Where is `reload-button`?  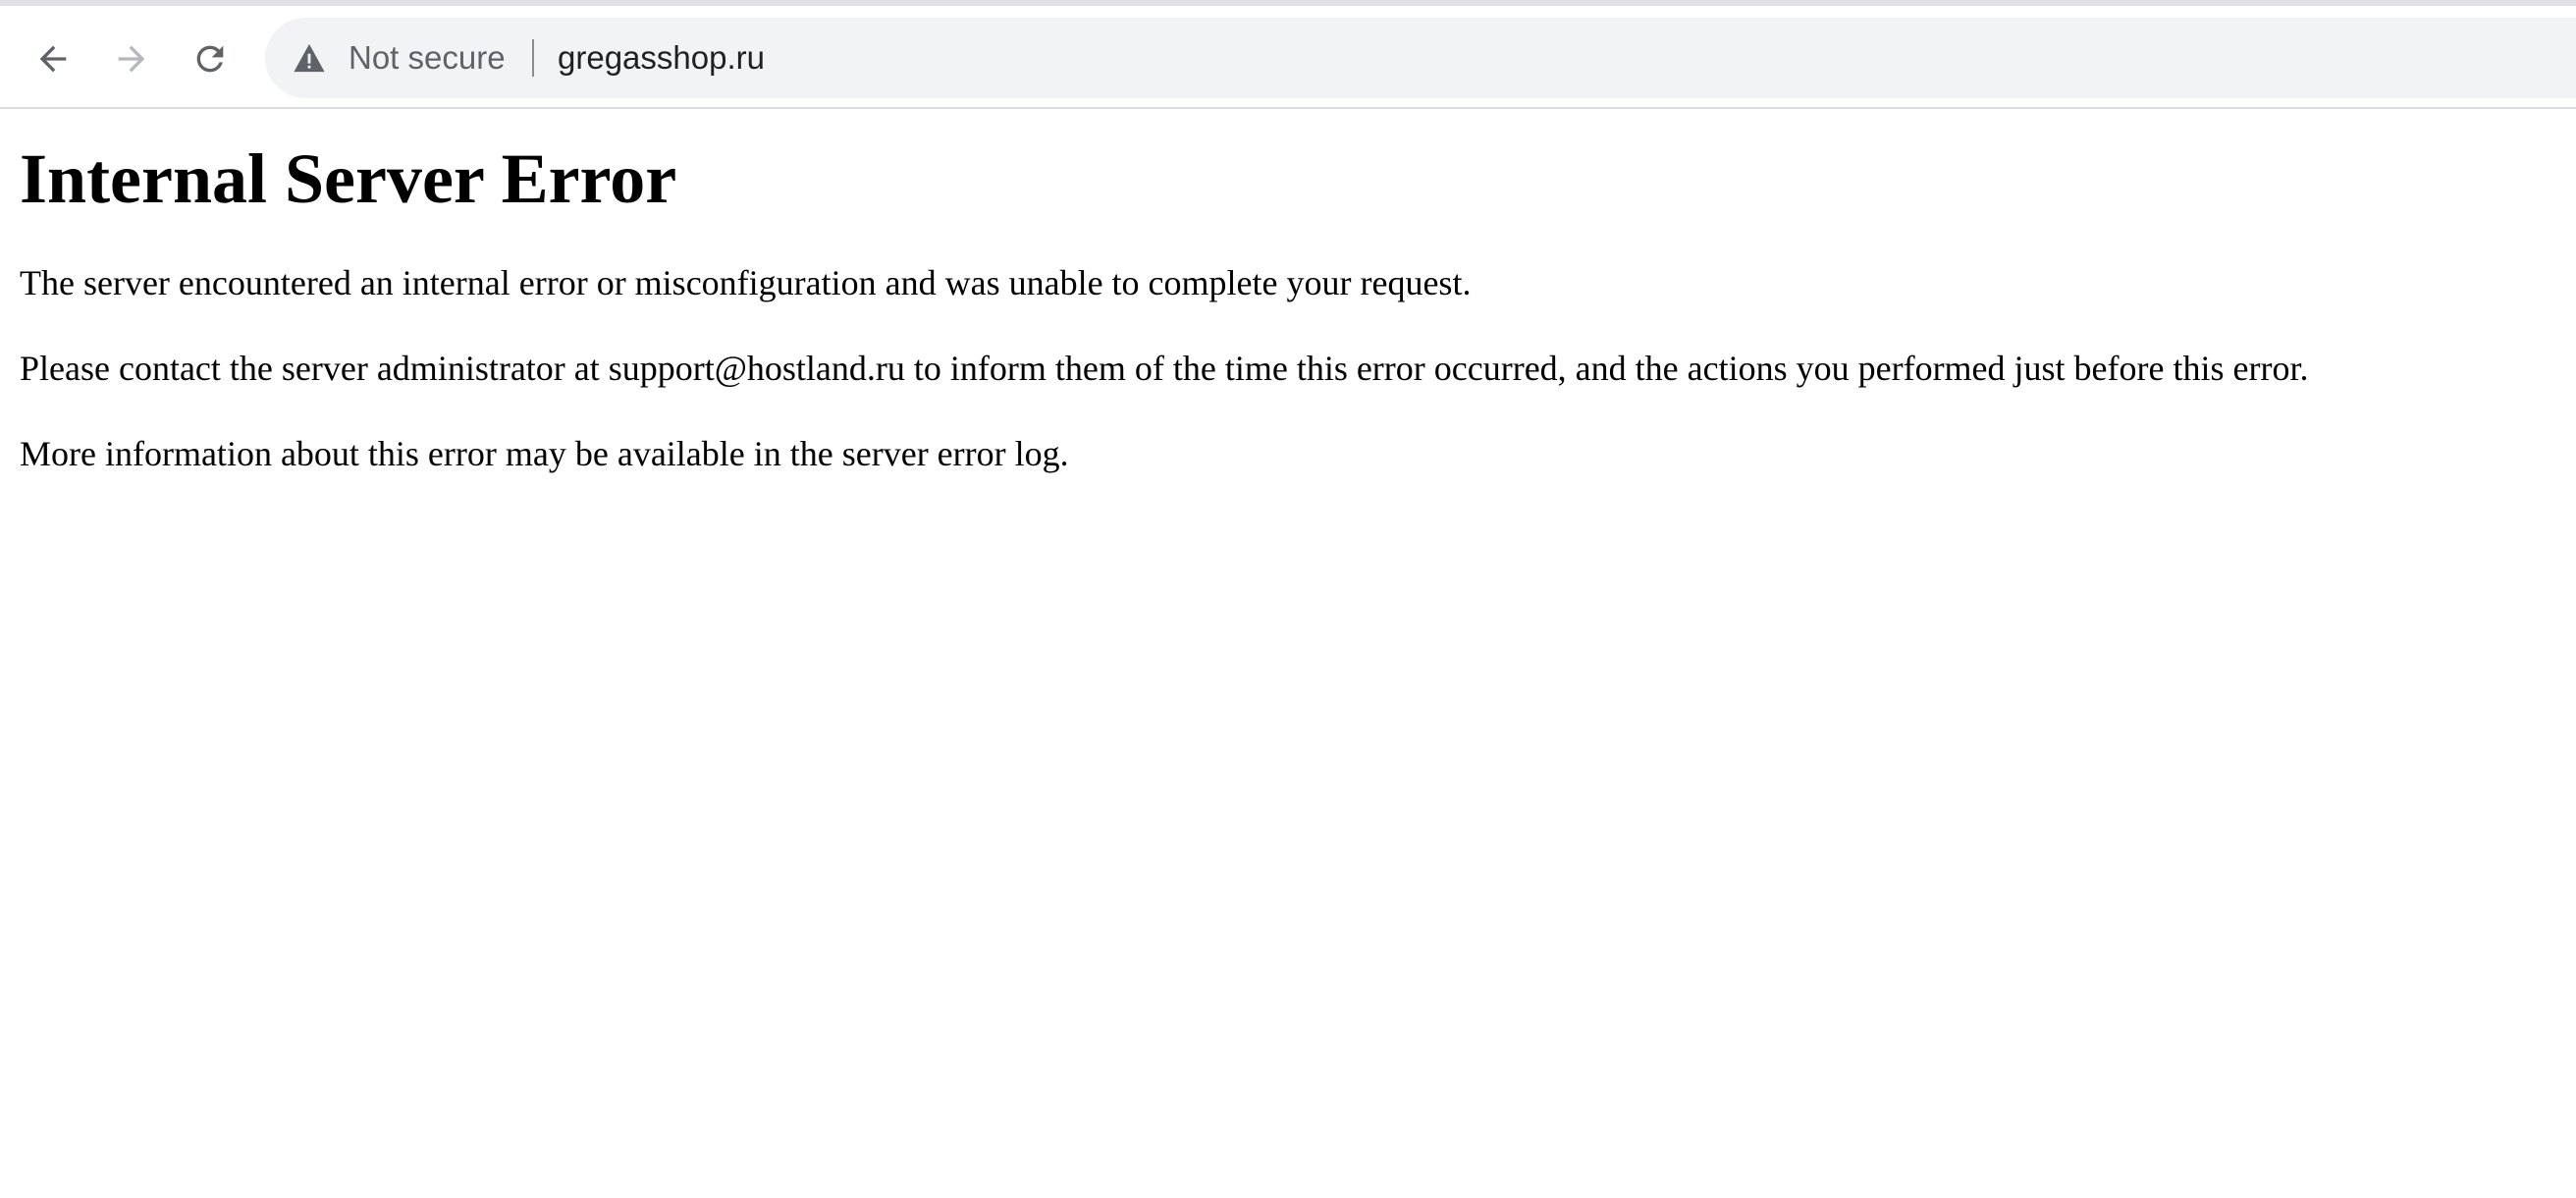 reload-button is located at coordinates (210, 58).